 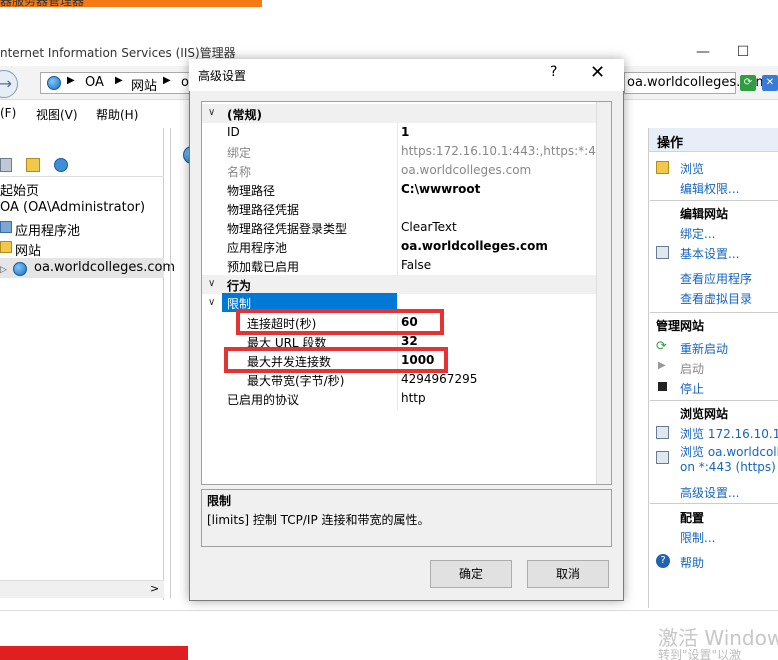 What do you see at coordinates (662, 365) in the screenshot?
I see `start-icon: ▶` at bounding box center [662, 365].